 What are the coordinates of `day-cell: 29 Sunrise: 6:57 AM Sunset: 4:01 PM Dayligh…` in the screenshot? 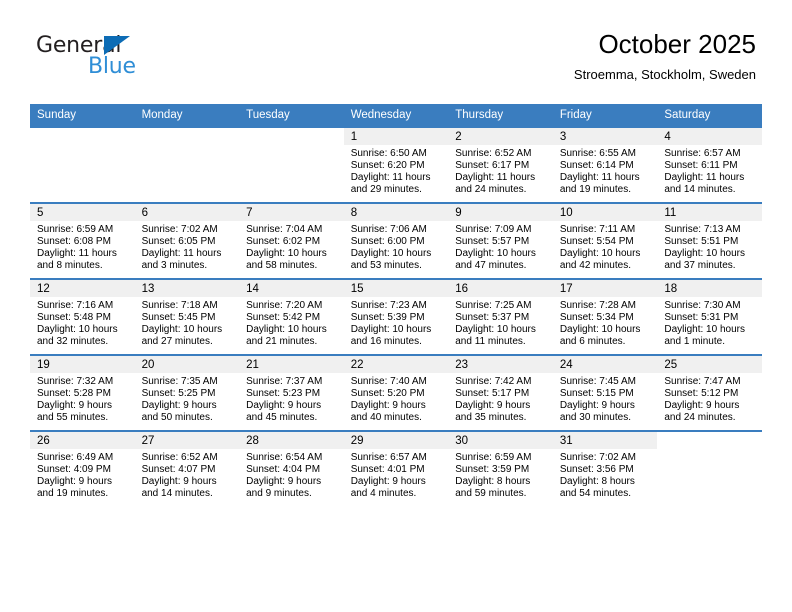 It's located at (396, 468).